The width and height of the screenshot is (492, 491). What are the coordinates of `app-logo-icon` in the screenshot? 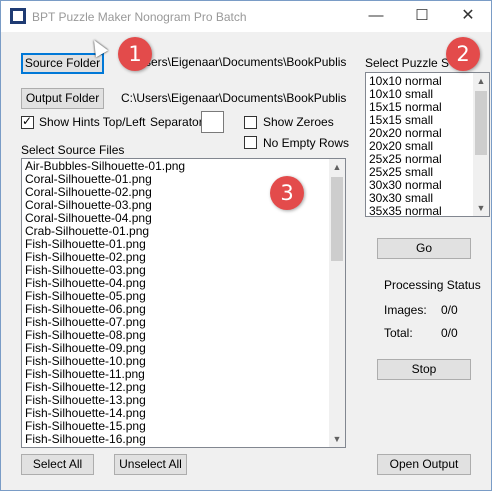 It's located at (18, 16).